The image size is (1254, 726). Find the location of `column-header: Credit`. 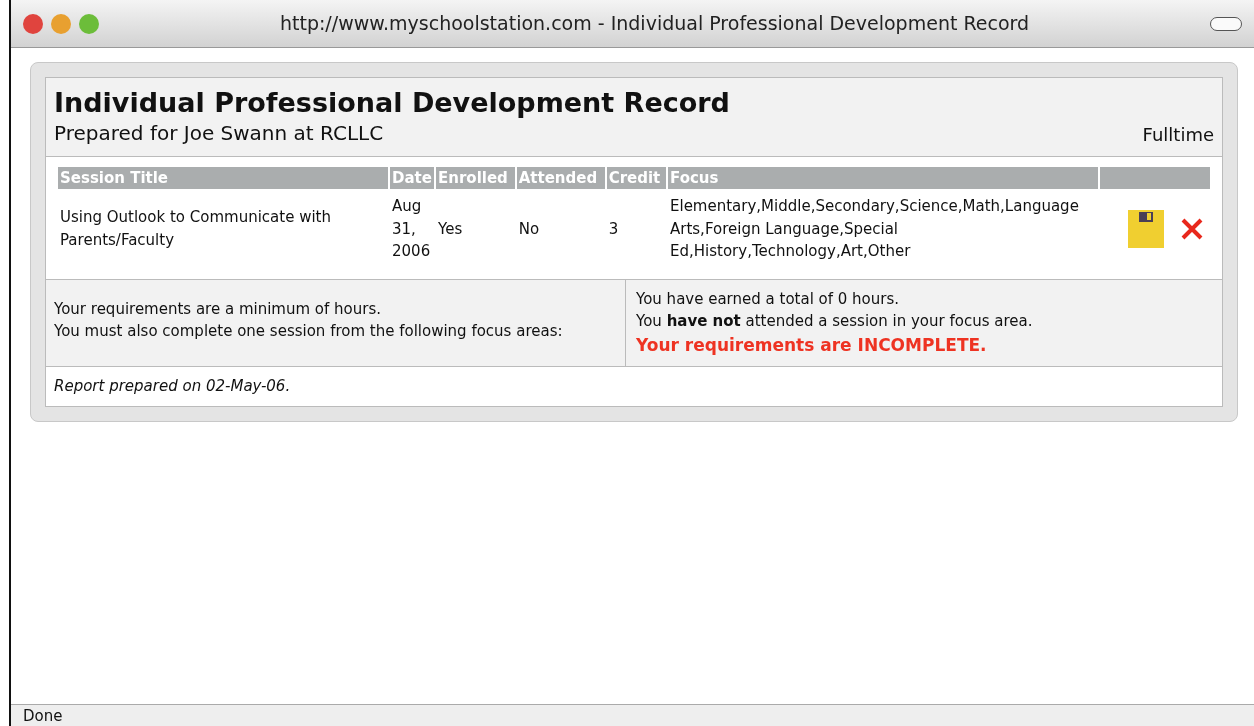

column-header: Credit is located at coordinates (636, 178).